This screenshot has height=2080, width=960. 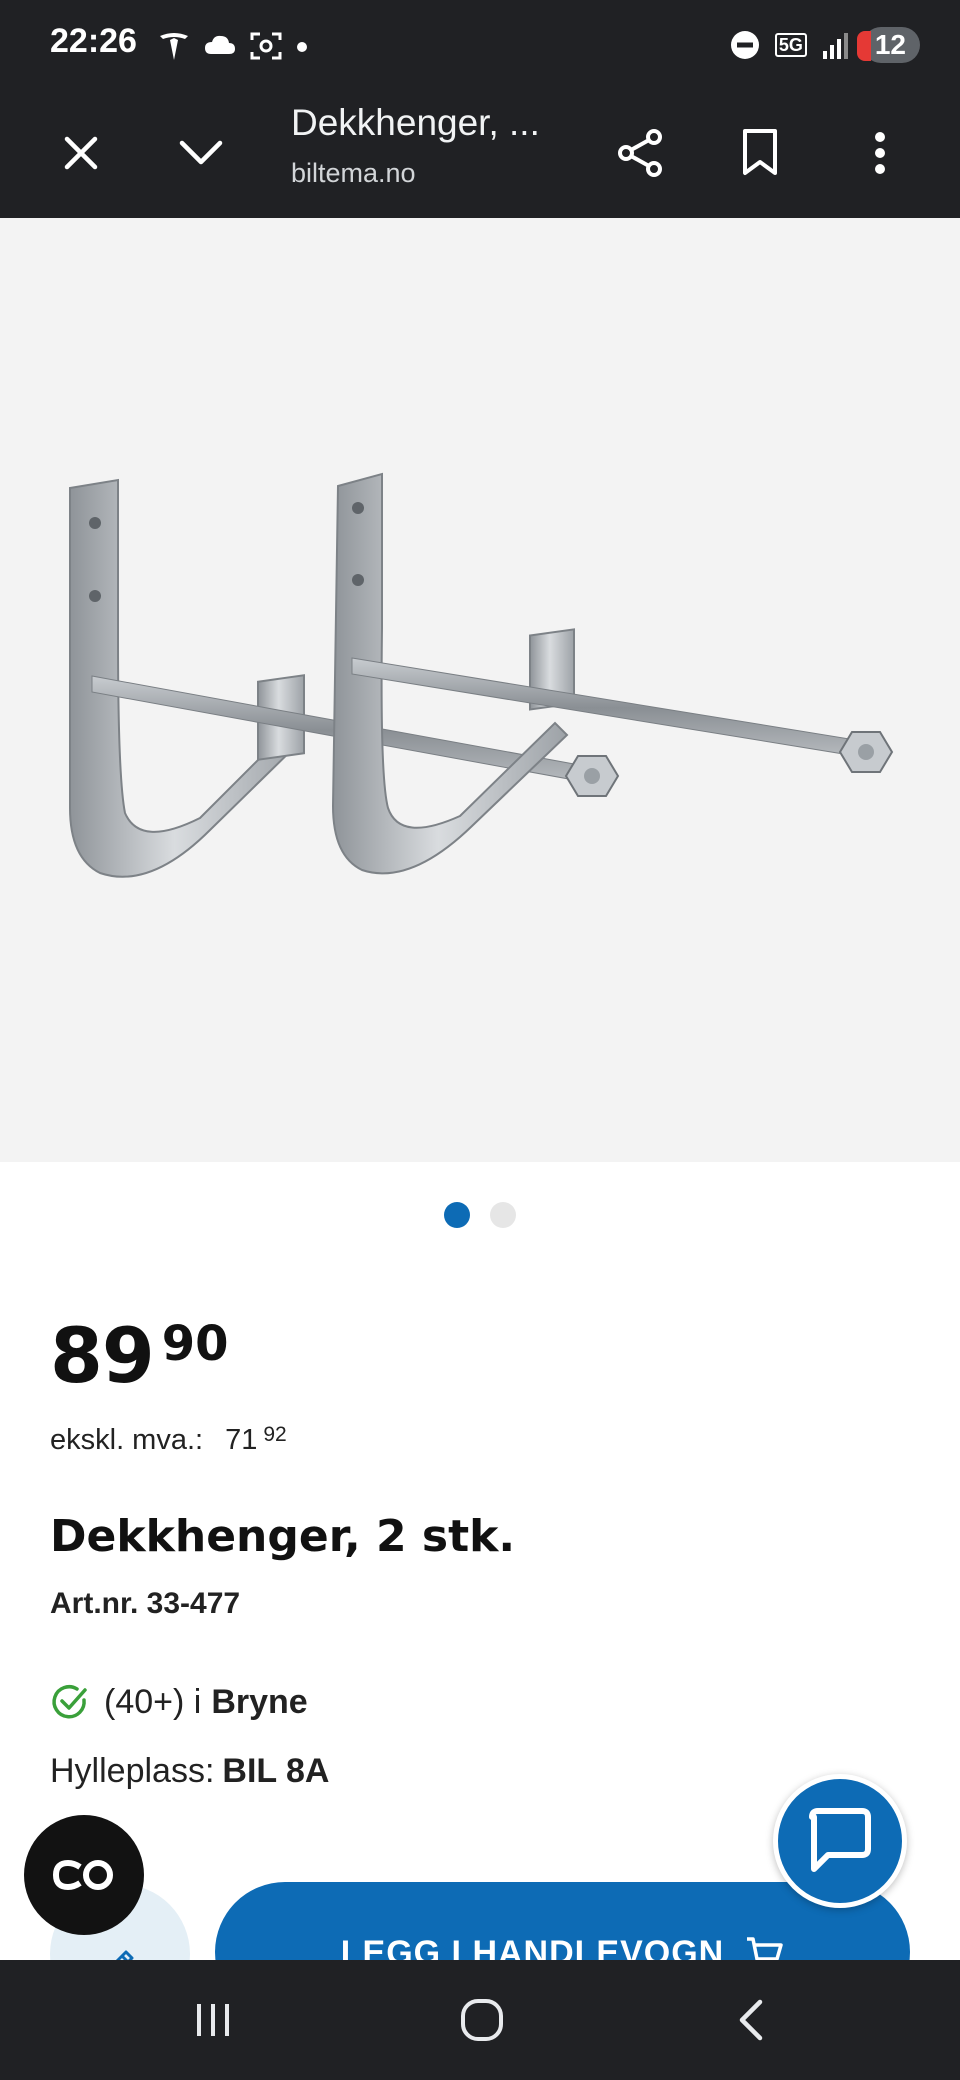 I want to click on shelf-value: BIL 8A, so click(x=276, y=1771).